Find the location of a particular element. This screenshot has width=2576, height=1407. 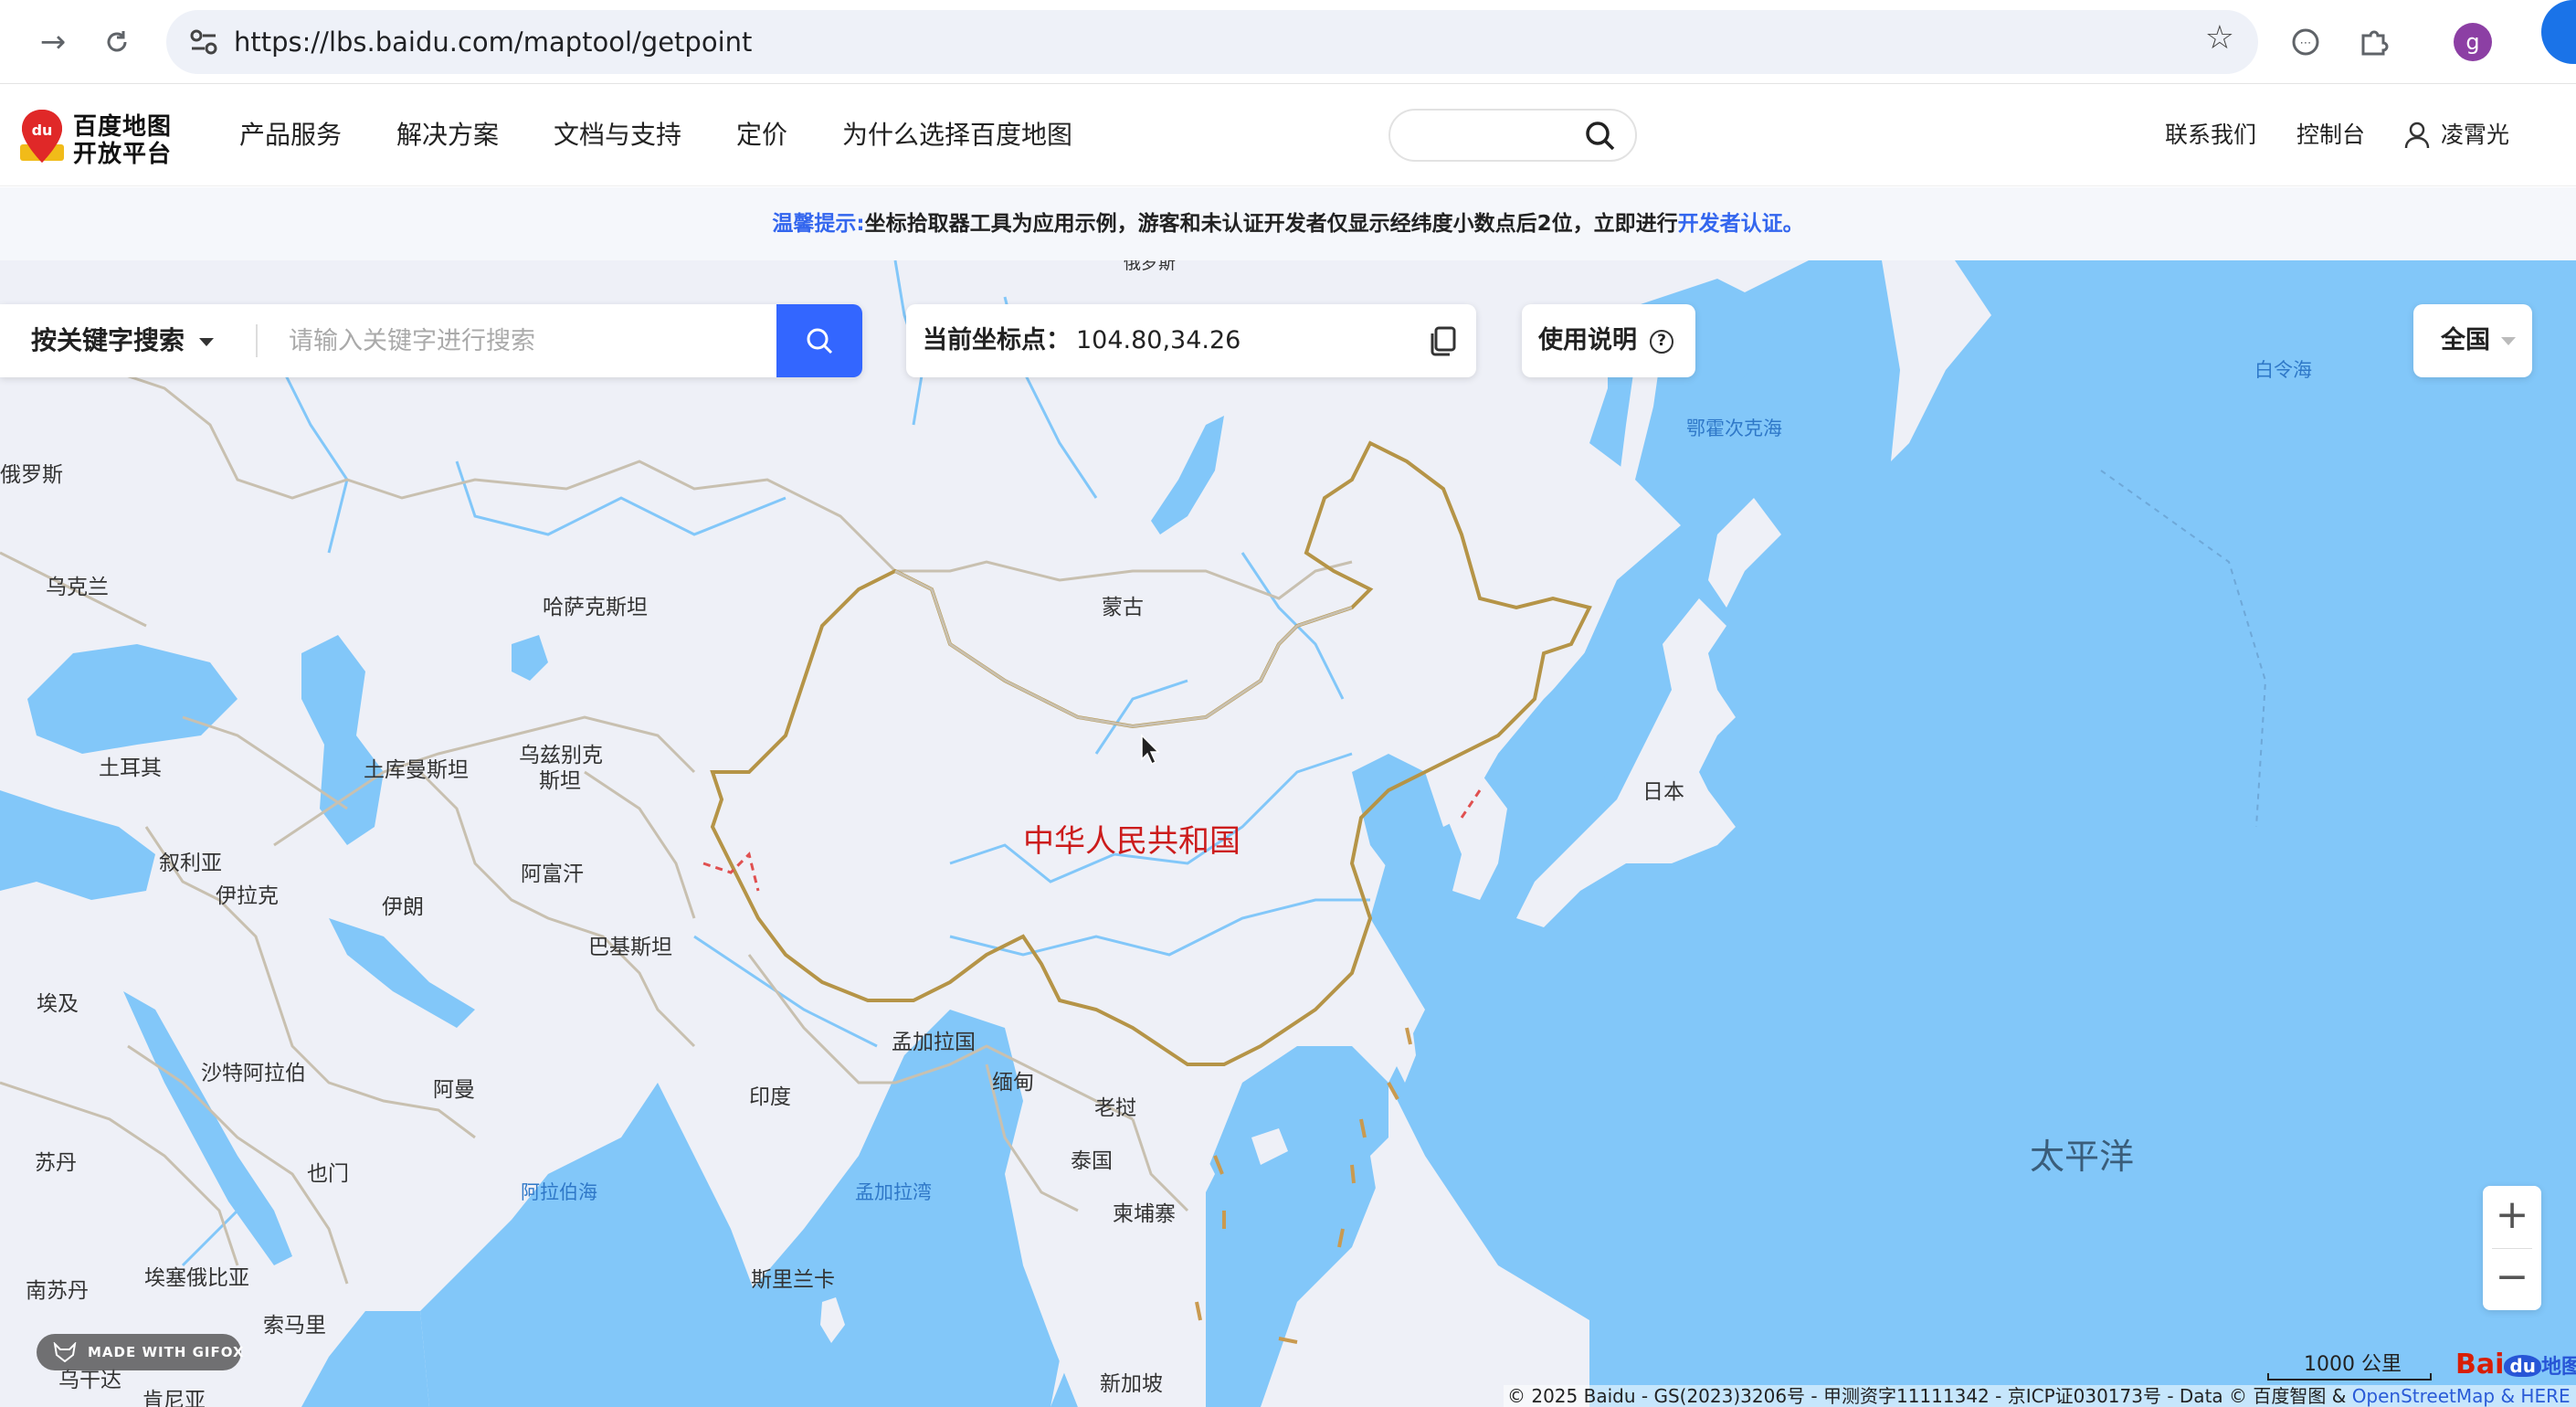

nav-pricing: 定价 is located at coordinates (761, 135).